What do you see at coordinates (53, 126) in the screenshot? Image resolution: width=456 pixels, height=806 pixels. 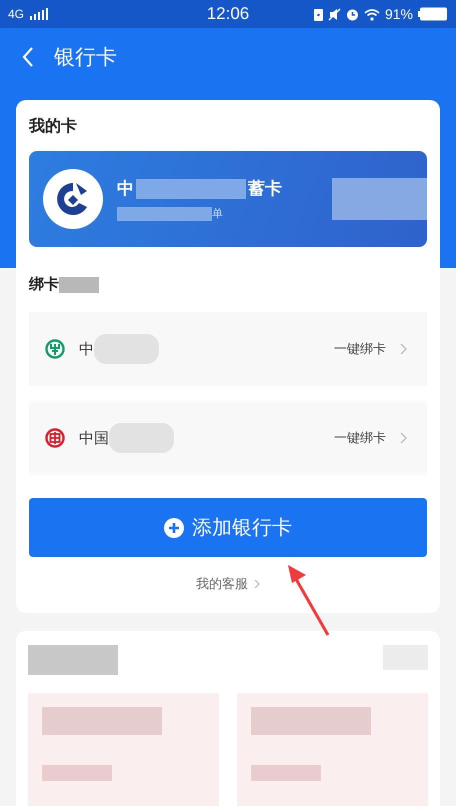 I see `section-title: 我的卡` at bounding box center [53, 126].